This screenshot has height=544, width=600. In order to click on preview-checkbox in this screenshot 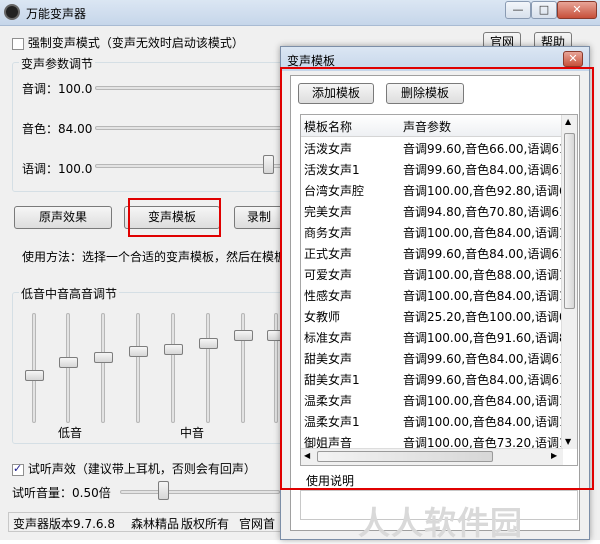, I will do `click(18, 469)`.